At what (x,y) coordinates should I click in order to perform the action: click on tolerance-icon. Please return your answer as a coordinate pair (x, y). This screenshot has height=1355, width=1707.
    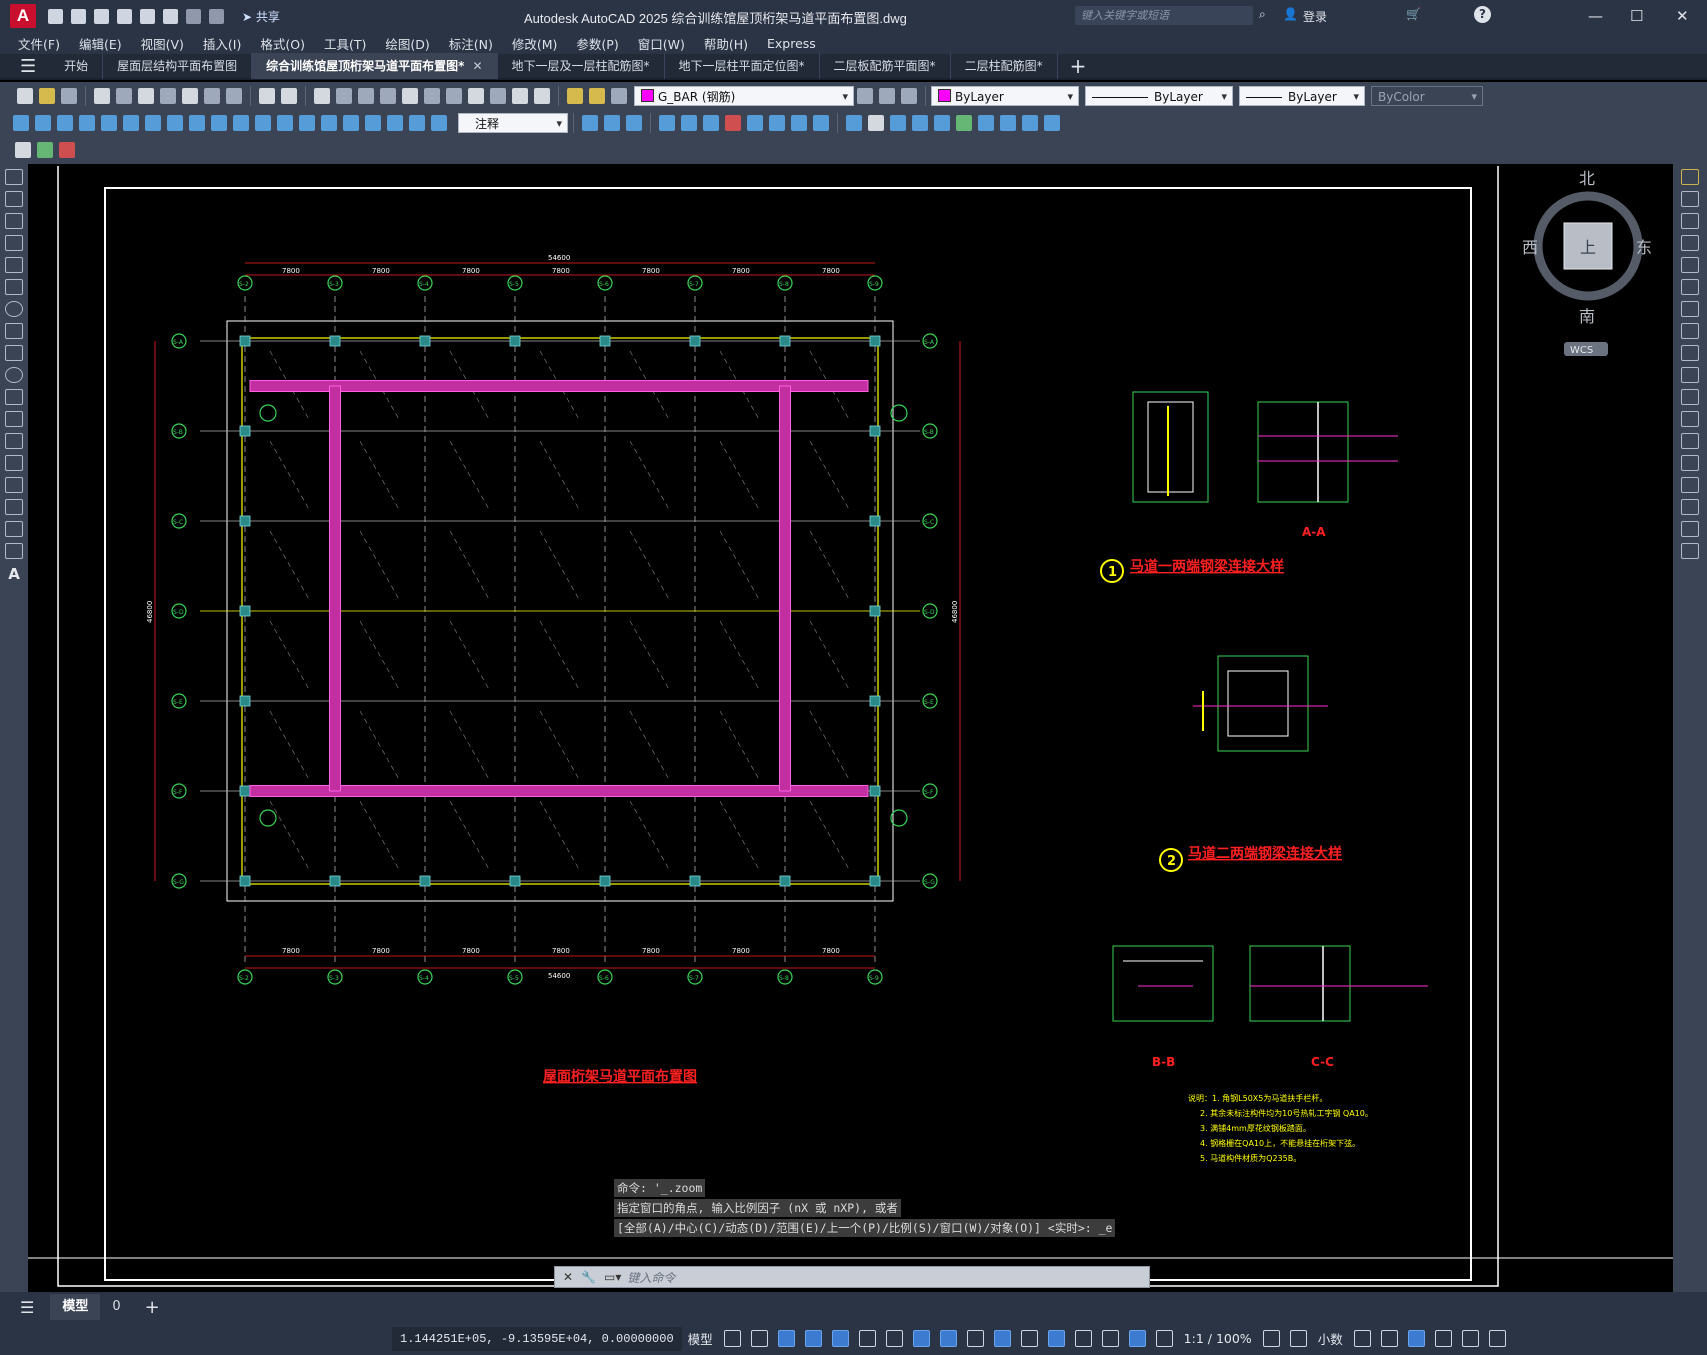
    Looking at the image, I should click on (307, 123).